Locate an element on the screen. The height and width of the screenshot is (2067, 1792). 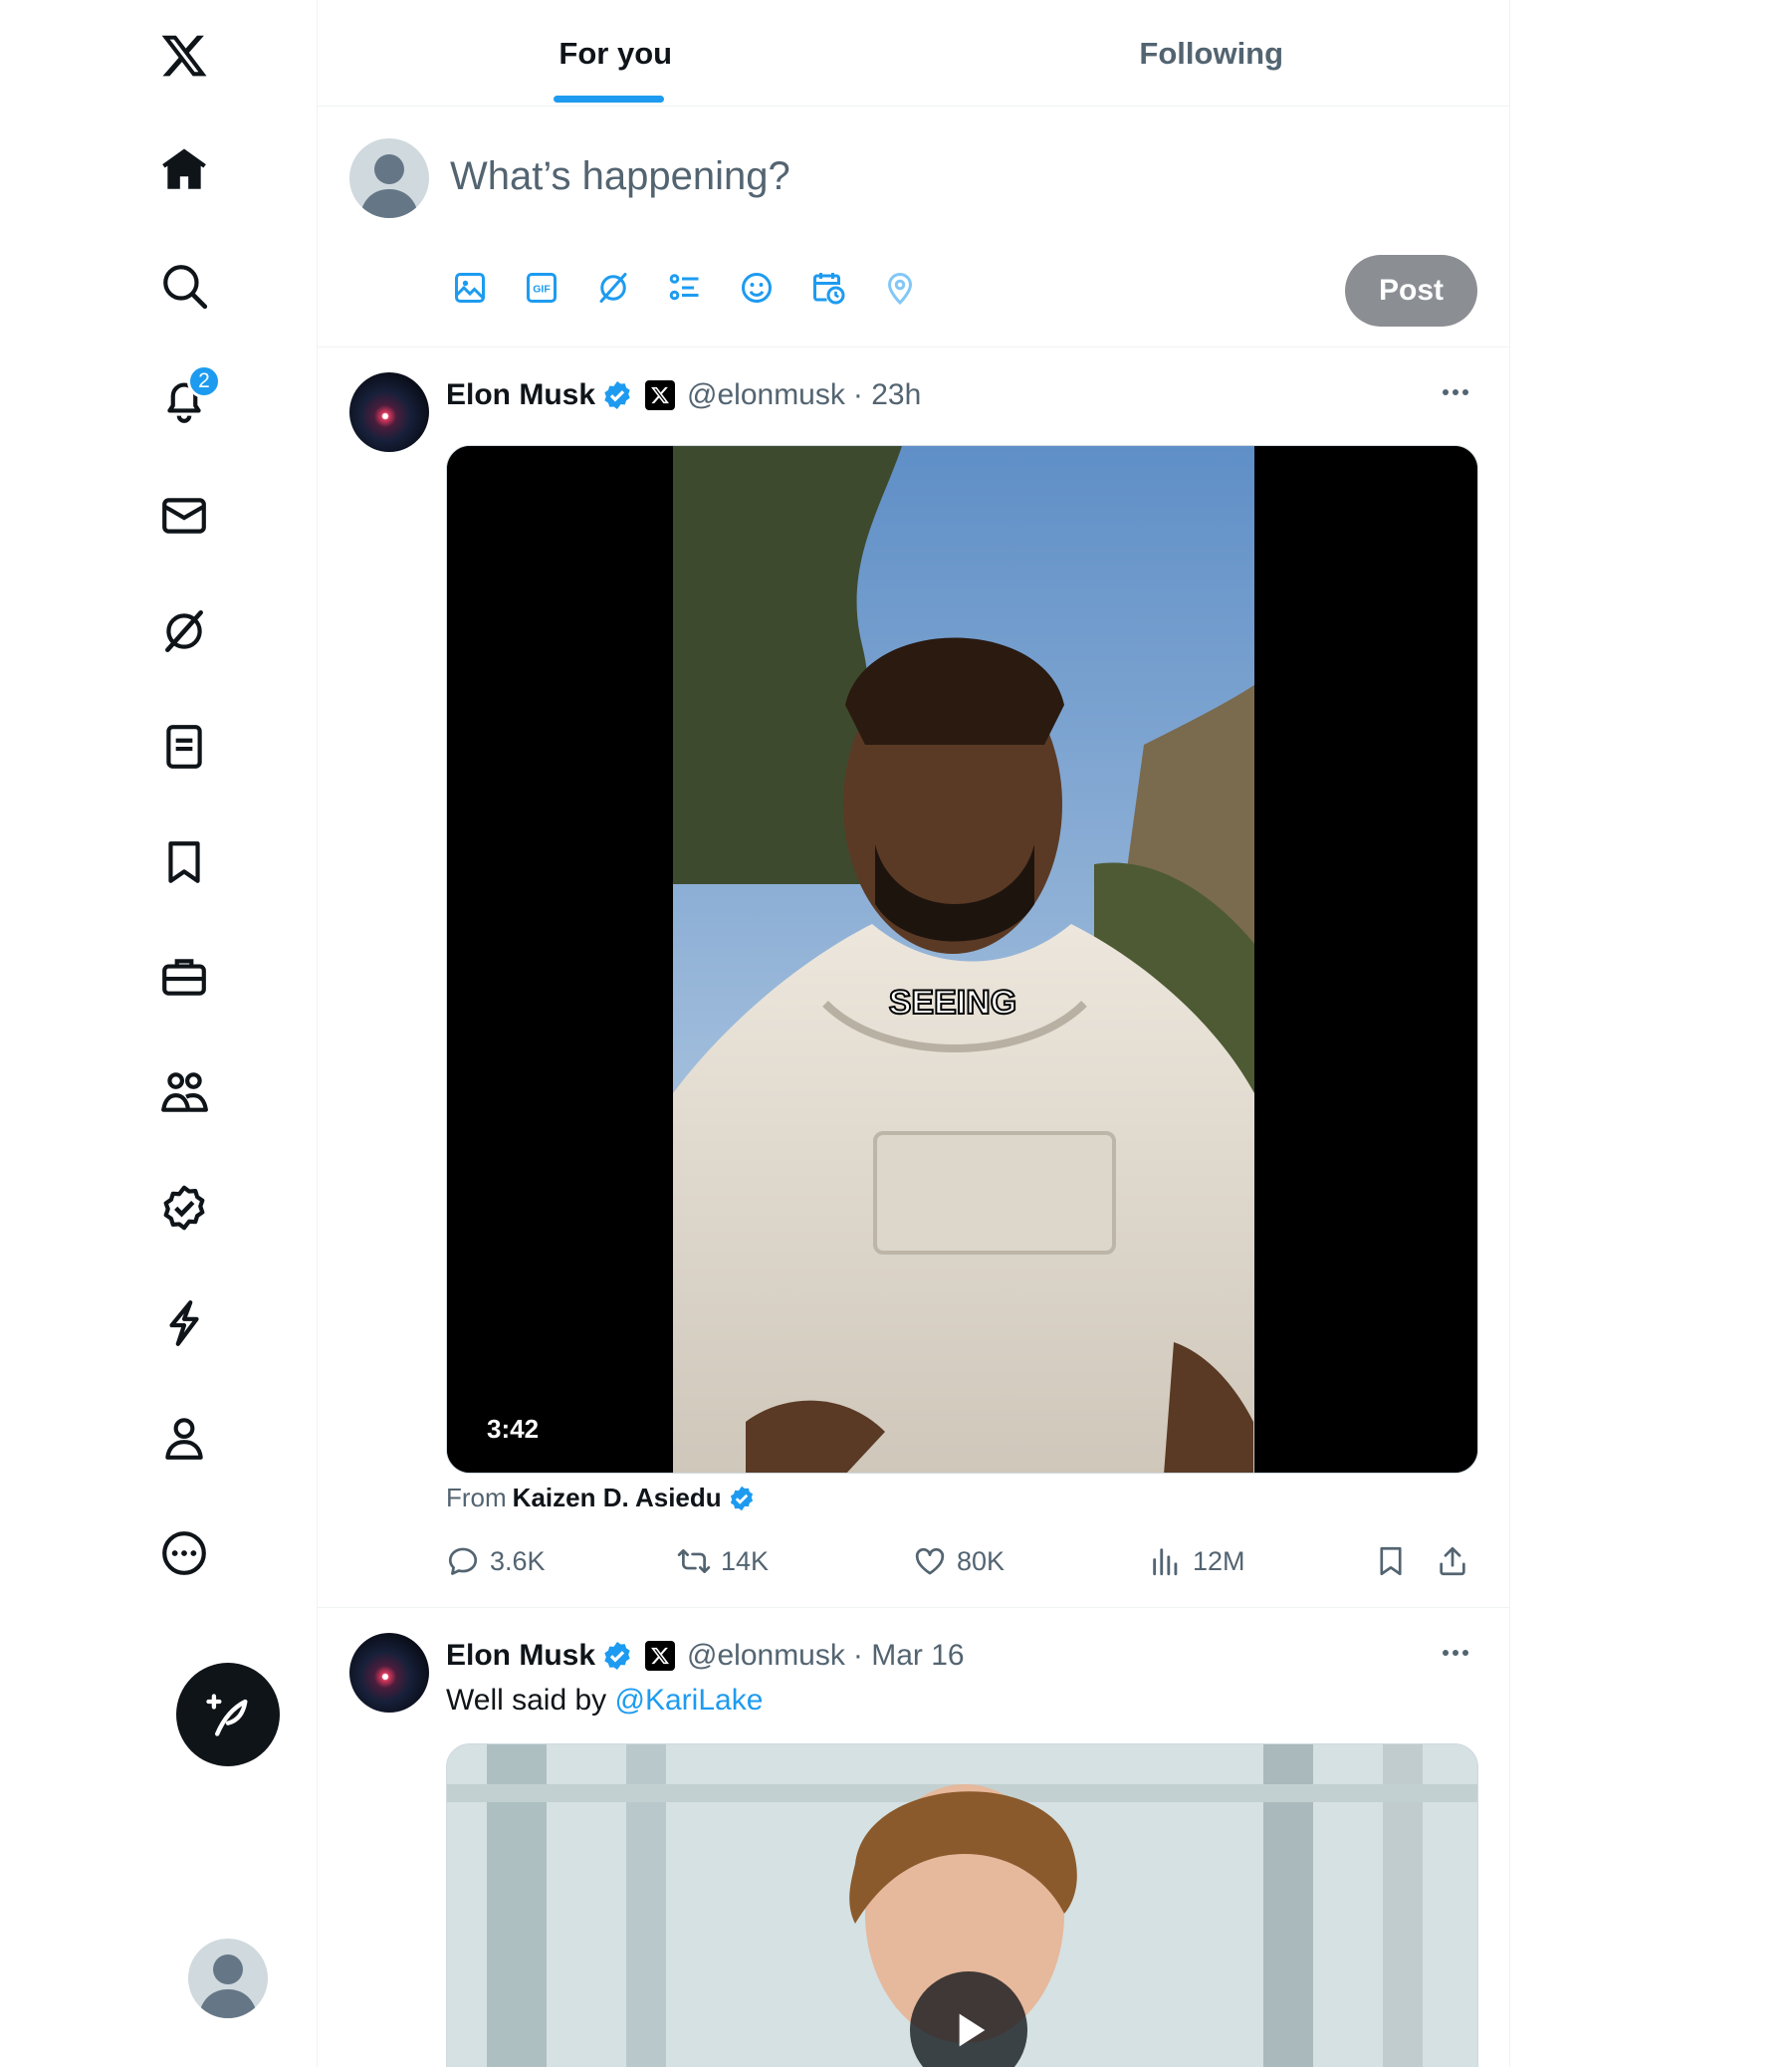
list-icon is located at coordinates (184, 747).